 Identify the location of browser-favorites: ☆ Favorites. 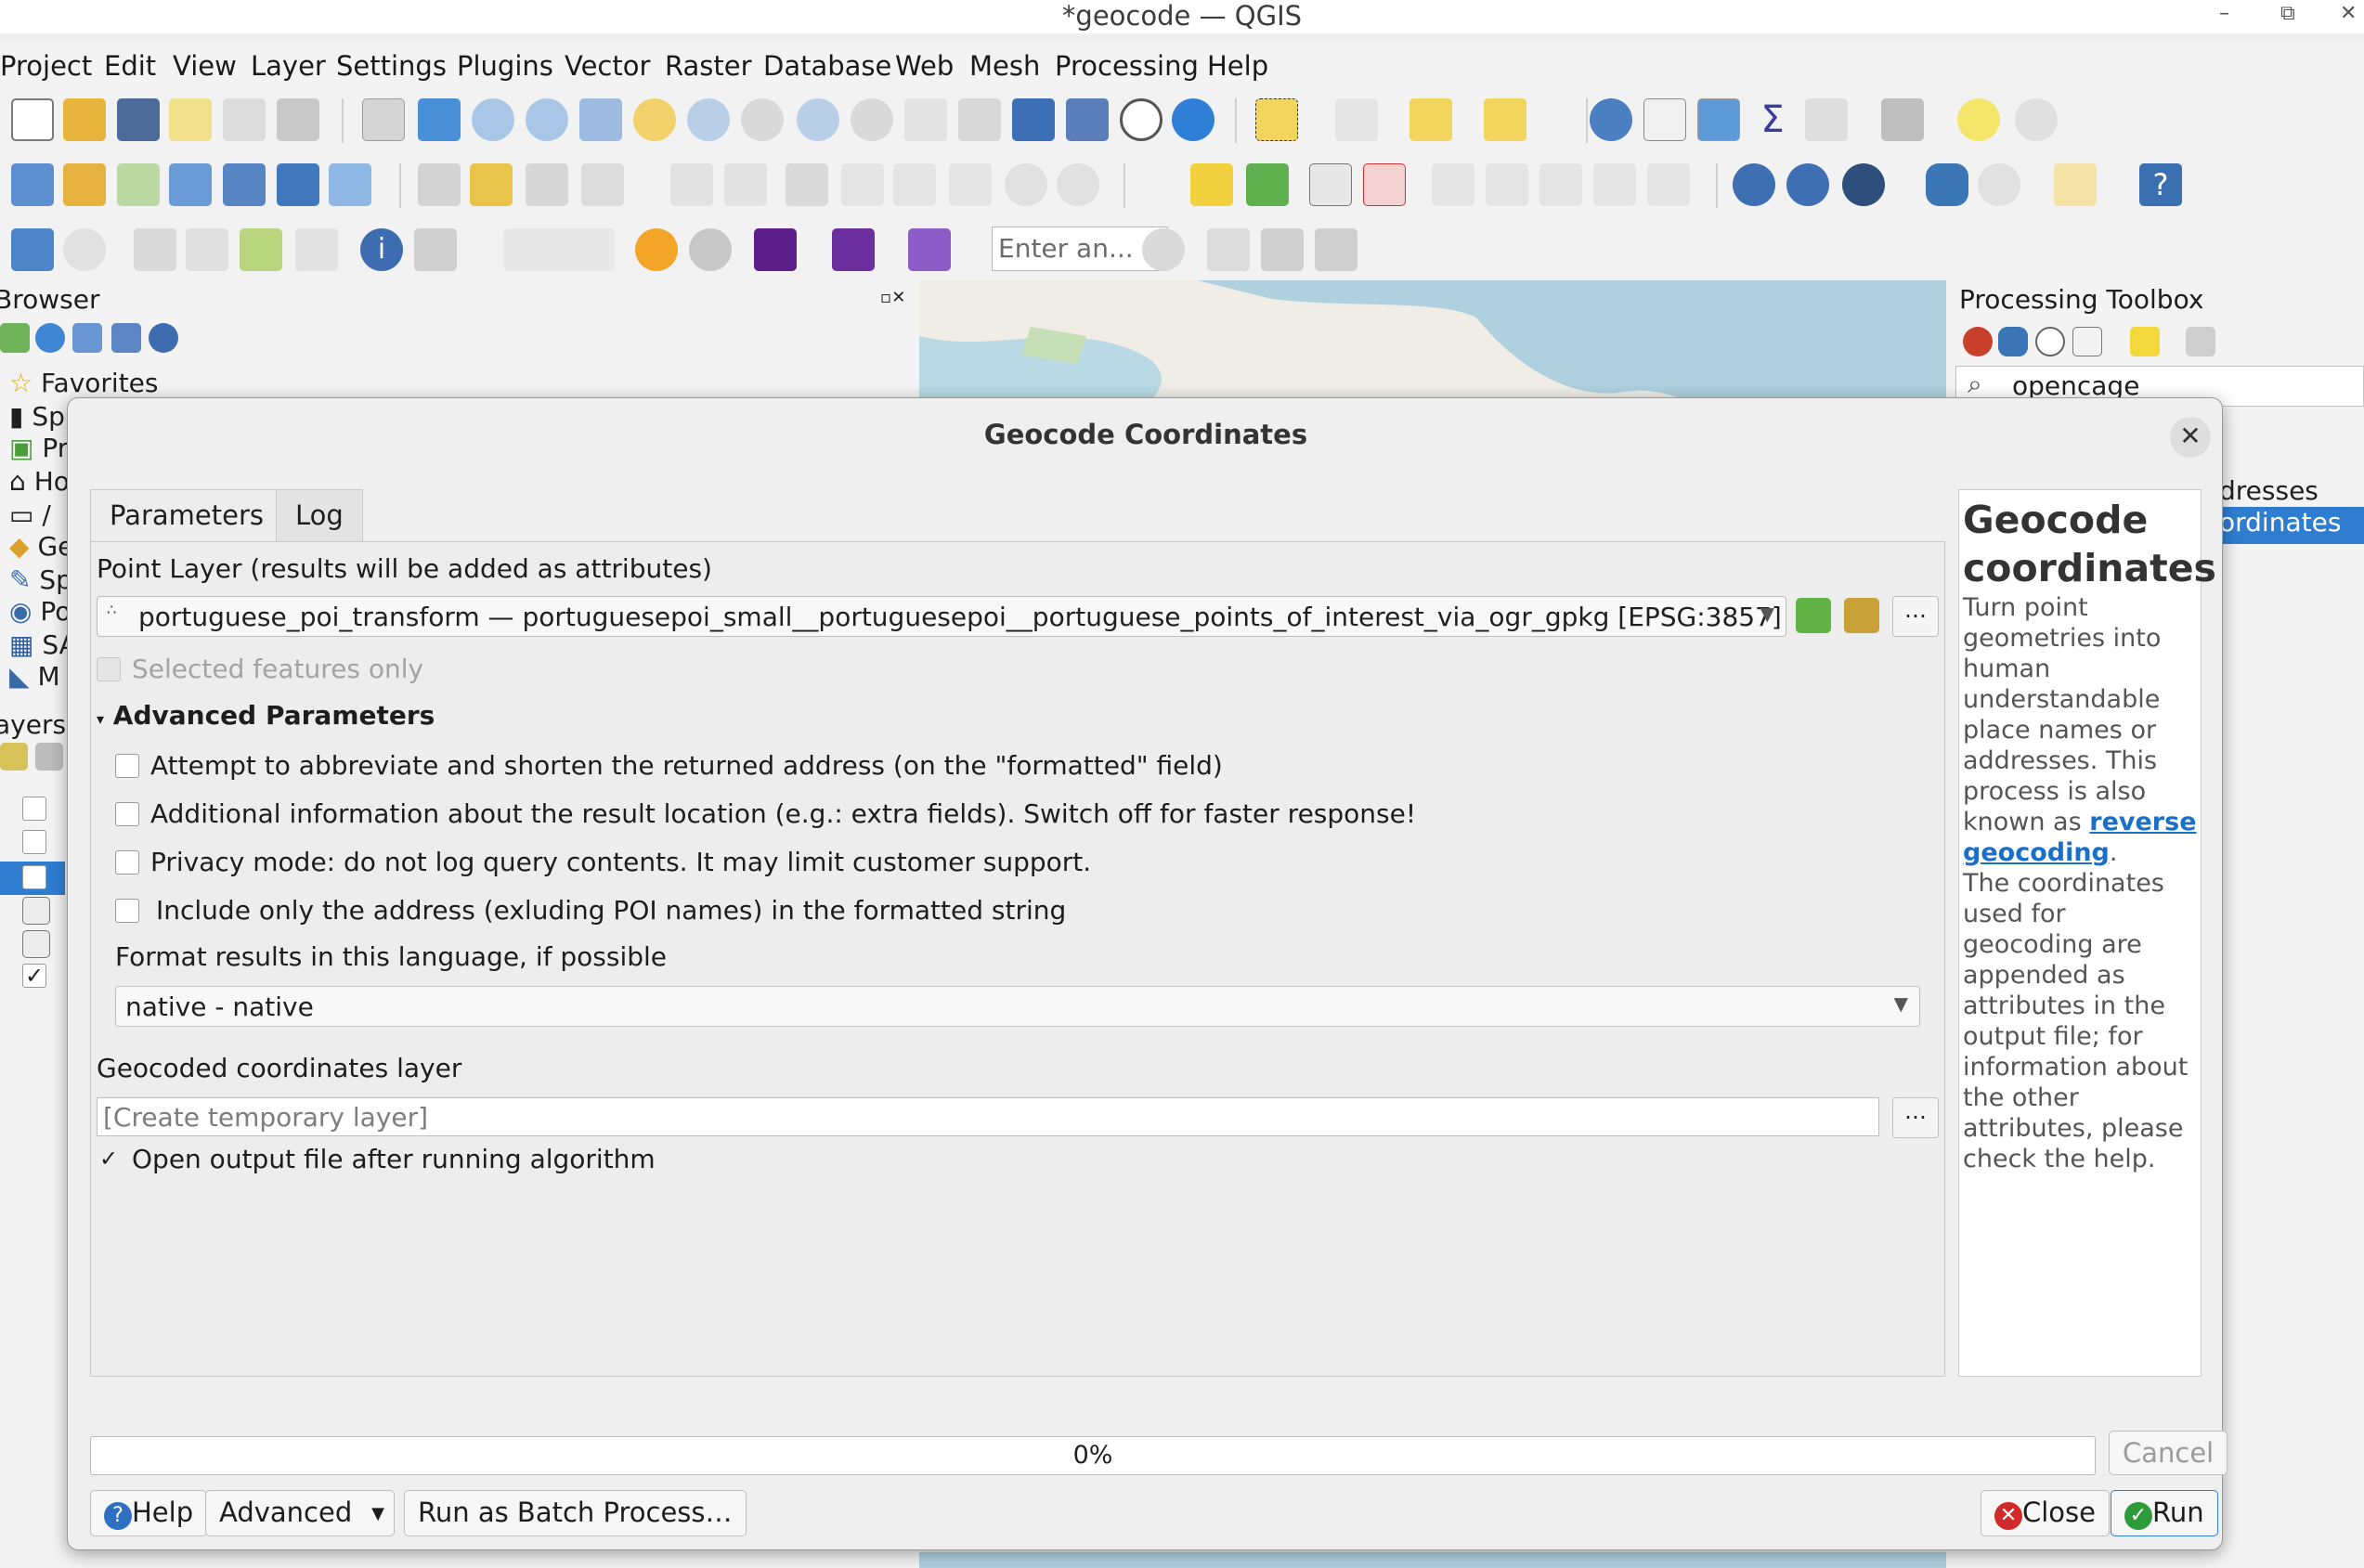
(84, 383).